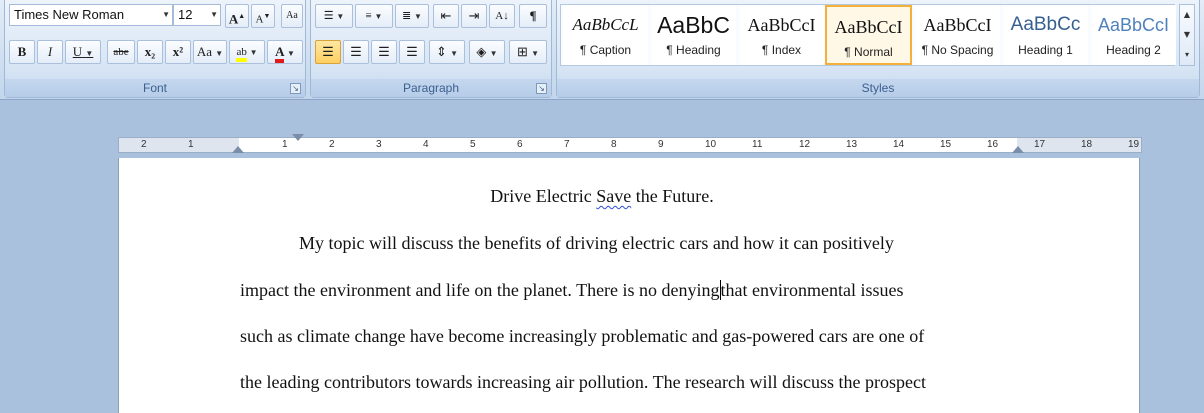 Image resolution: width=1204 pixels, height=413 pixels. I want to click on sort-button: A↓, so click(502, 16).